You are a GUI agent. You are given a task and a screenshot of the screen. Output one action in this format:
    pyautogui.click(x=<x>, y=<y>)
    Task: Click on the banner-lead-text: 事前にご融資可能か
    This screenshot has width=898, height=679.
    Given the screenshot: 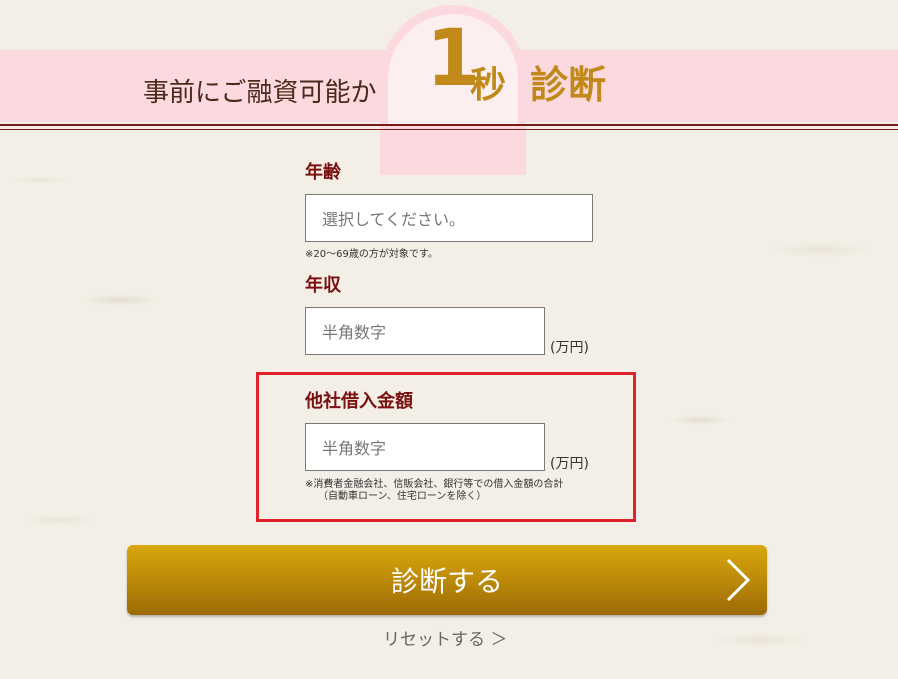 What is the action you would take?
    pyautogui.click(x=260, y=93)
    